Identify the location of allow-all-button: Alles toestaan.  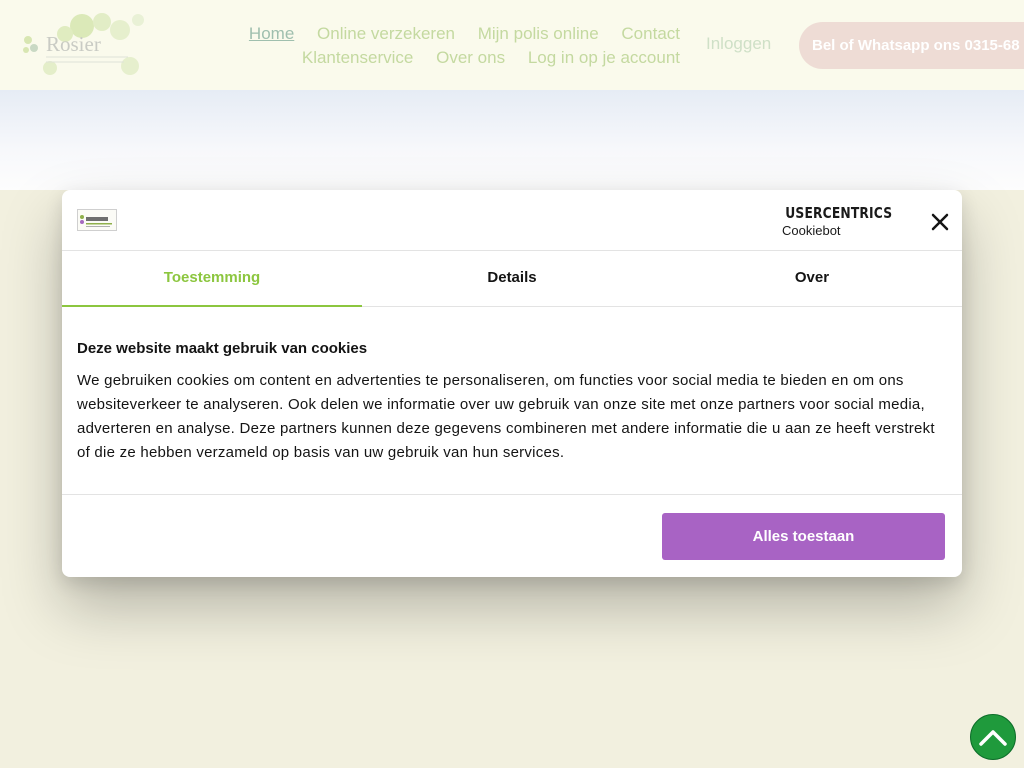
(803, 536).